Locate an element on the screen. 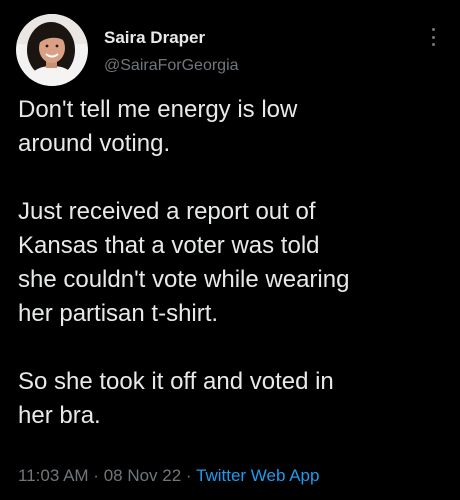 The height and width of the screenshot is (500, 460). more-options-icon is located at coordinates (433, 37).